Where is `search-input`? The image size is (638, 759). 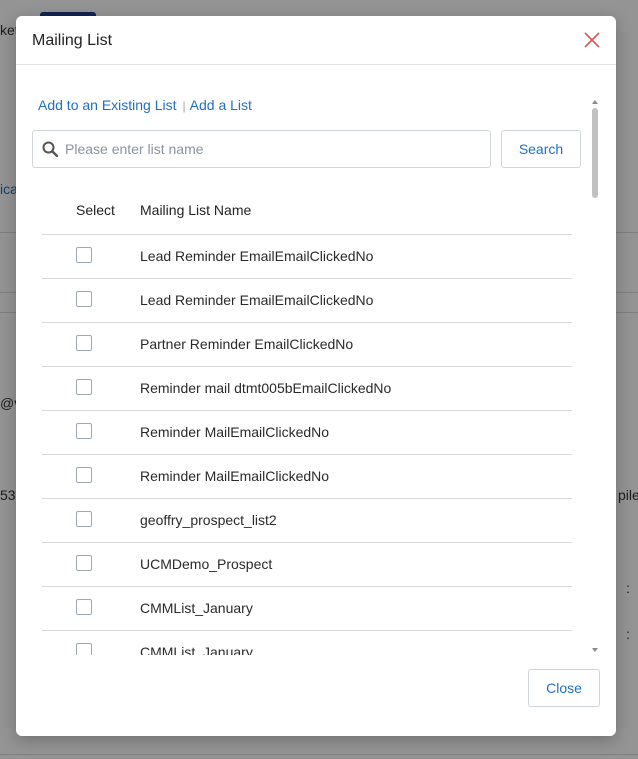 search-input is located at coordinates (275, 149).